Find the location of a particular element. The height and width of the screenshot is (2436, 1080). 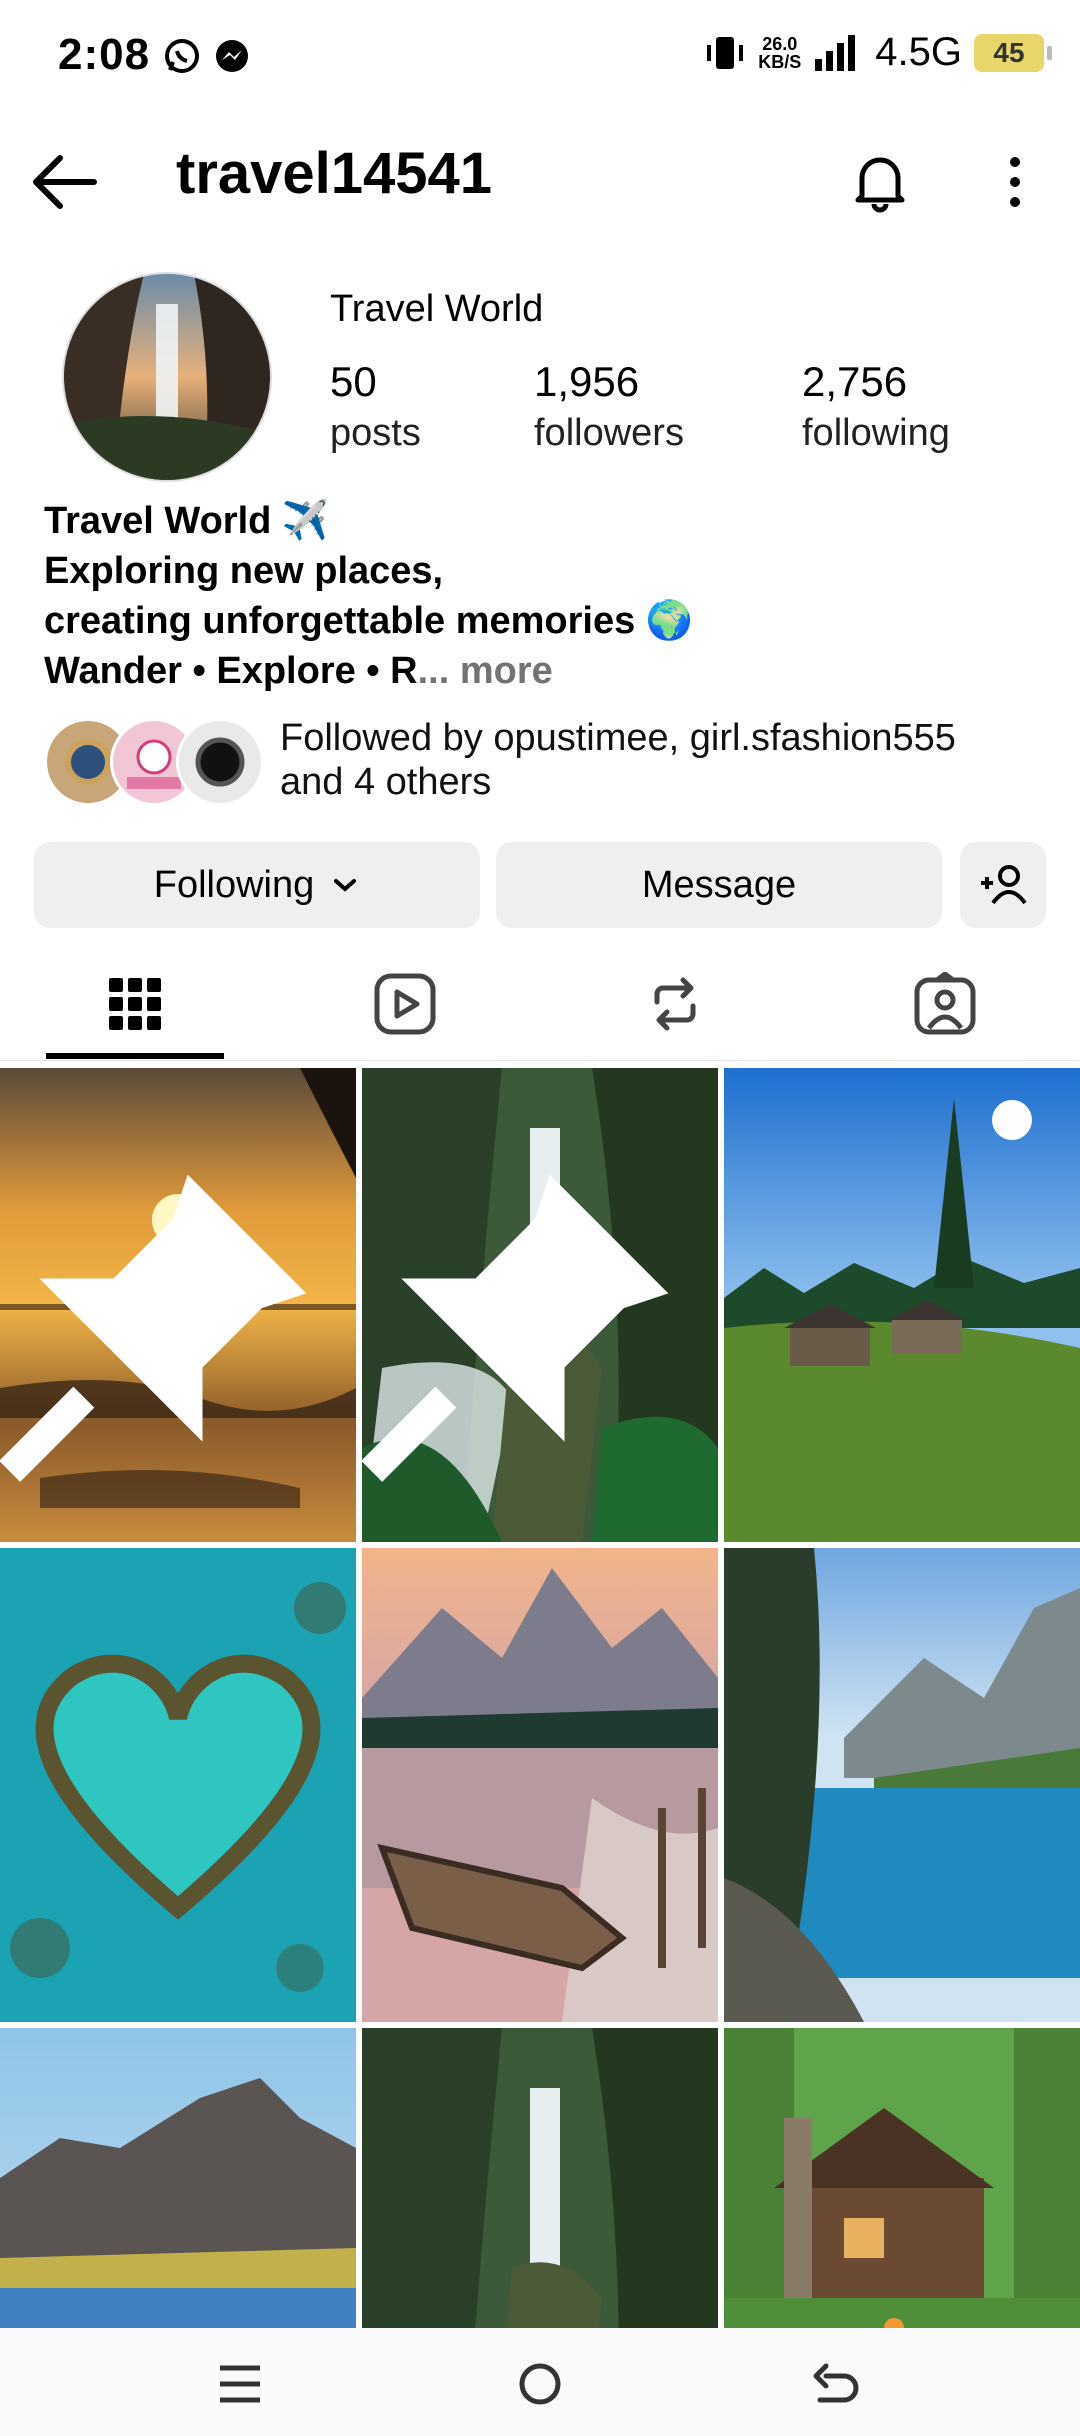

reels-icon is located at coordinates (405, 1004).